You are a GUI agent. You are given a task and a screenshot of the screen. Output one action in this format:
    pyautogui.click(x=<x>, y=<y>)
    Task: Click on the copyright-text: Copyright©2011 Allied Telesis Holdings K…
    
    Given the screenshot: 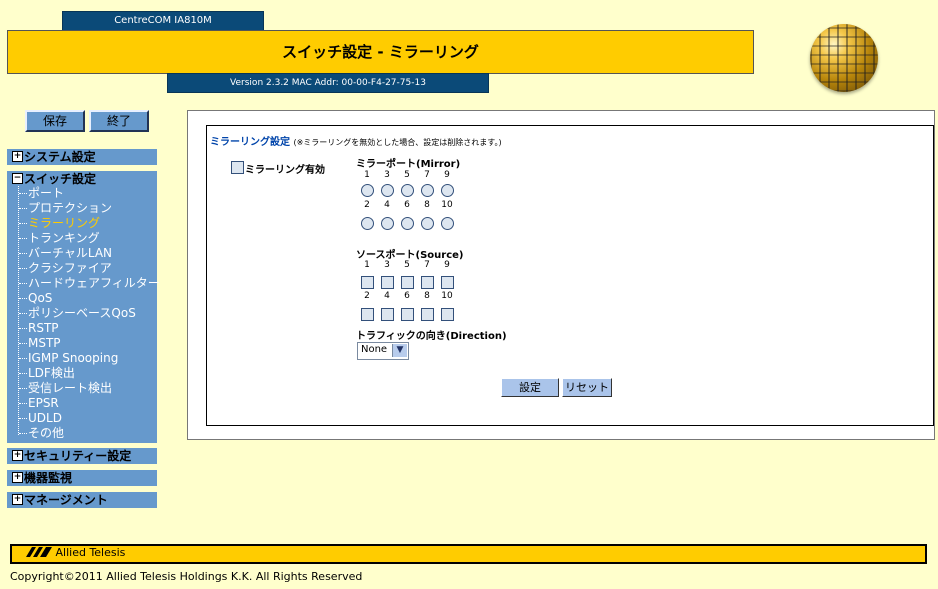 What is the action you would take?
    pyautogui.click(x=186, y=576)
    